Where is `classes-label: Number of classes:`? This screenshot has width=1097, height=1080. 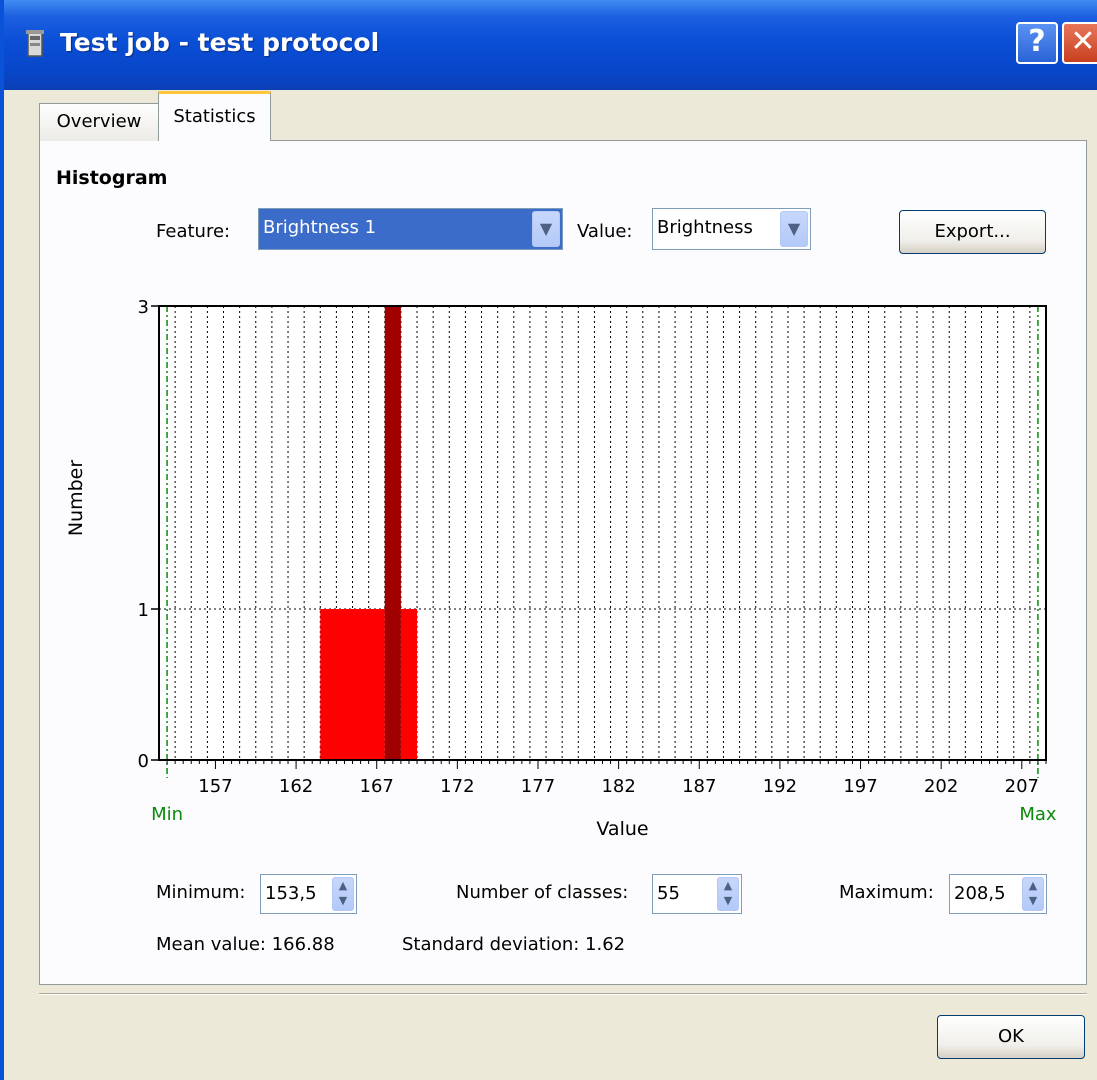 classes-label: Number of classes: is located at coordinates (542, 892).